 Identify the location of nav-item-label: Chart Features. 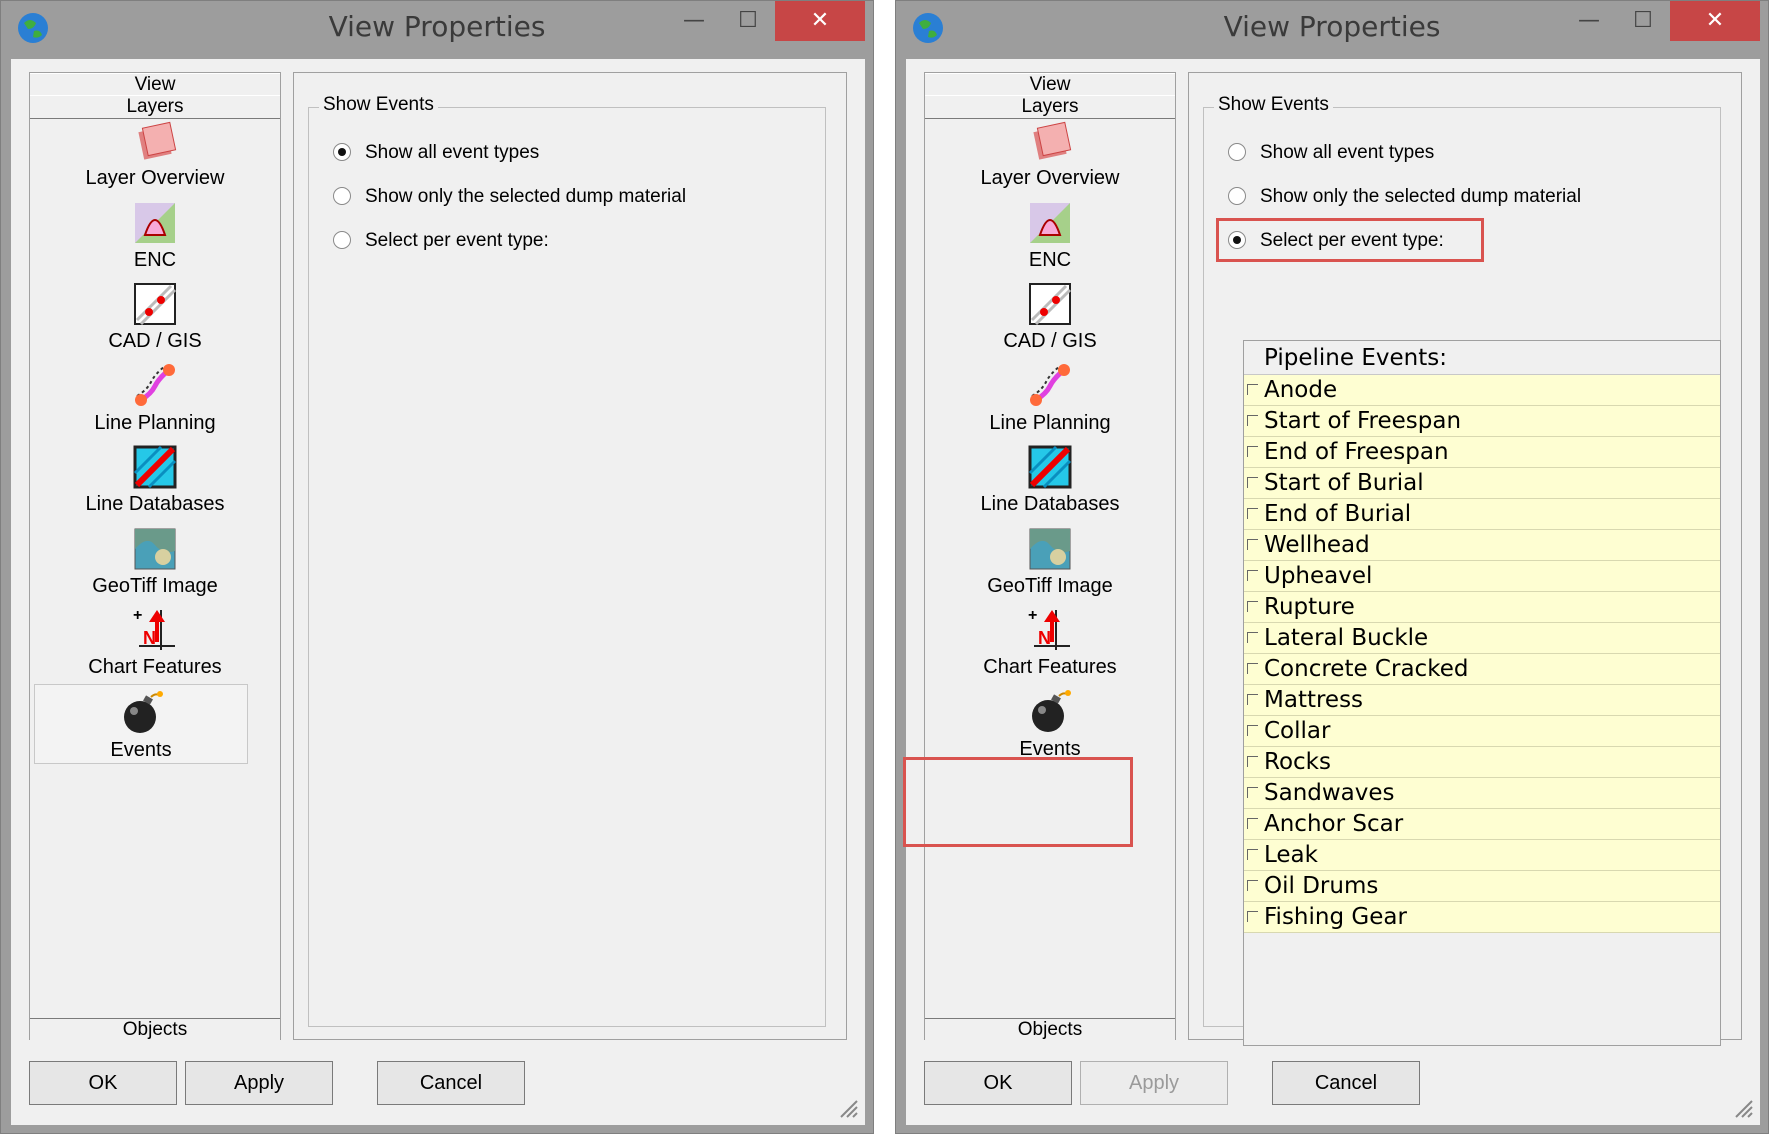
(1050, 667).